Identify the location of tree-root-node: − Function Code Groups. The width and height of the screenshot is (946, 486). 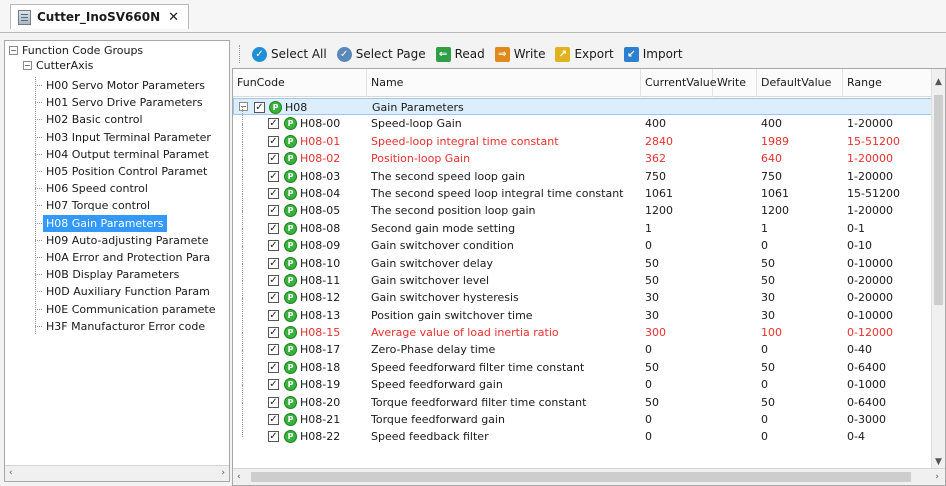
(76, 50).